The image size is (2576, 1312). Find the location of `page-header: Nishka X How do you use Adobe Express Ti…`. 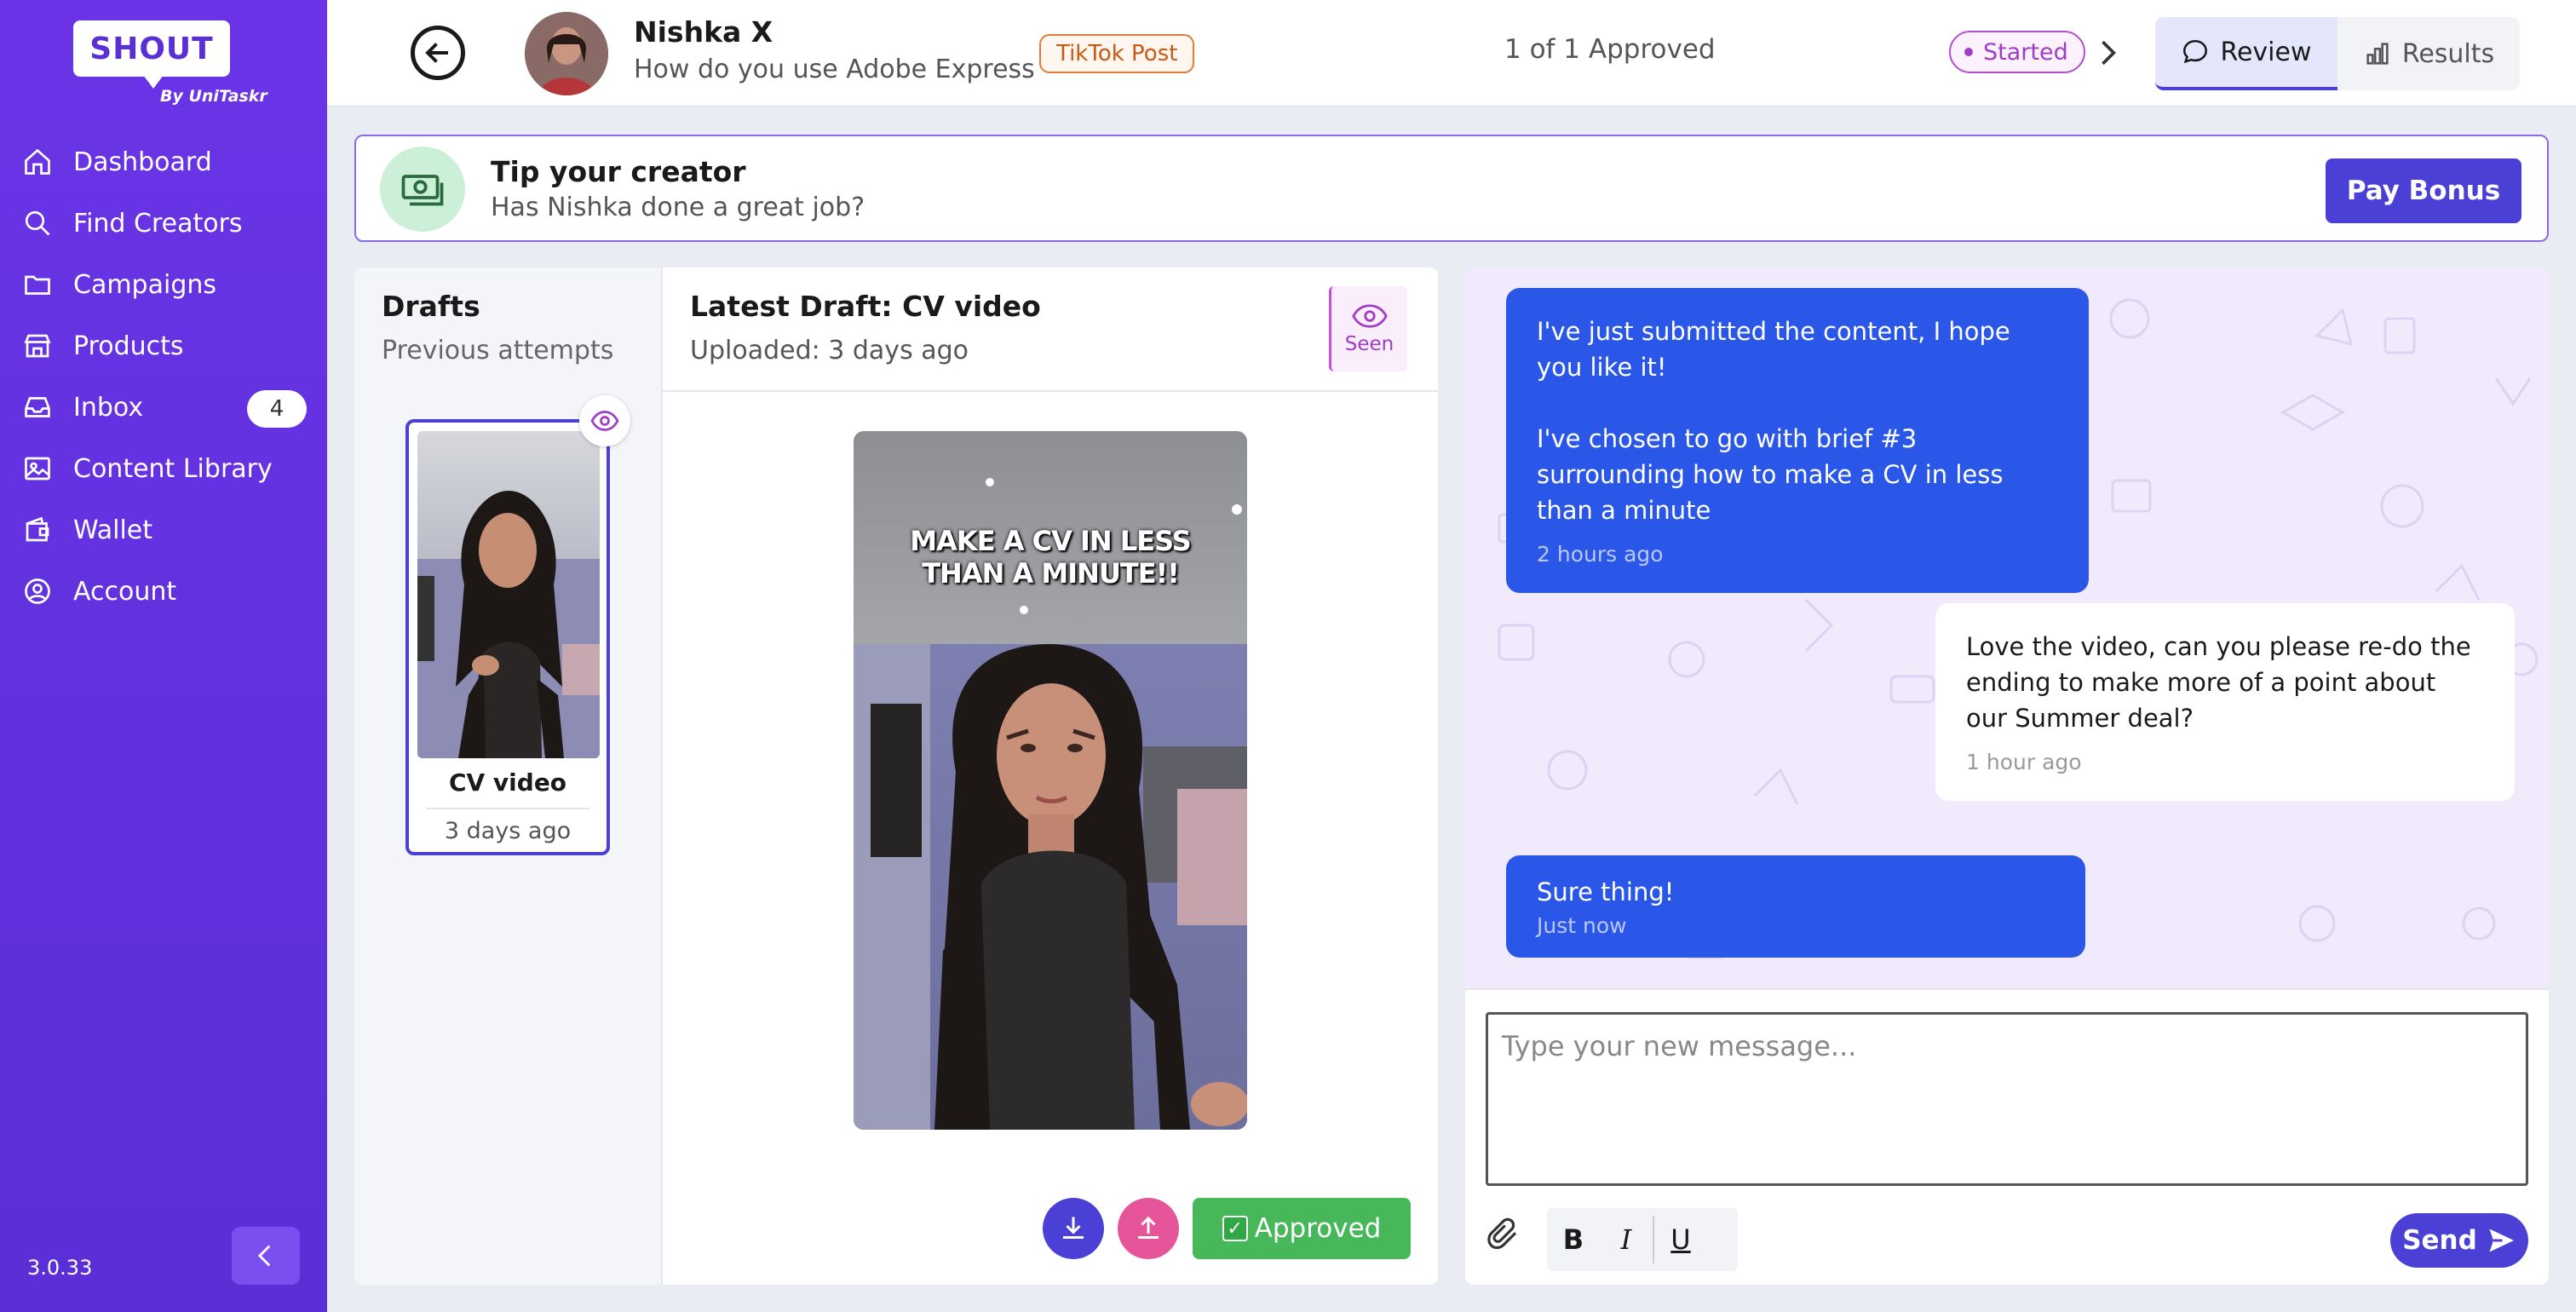

page-header: Nishka X How do you use Adobe Express Ti… is located at coordinates (1451, 53).